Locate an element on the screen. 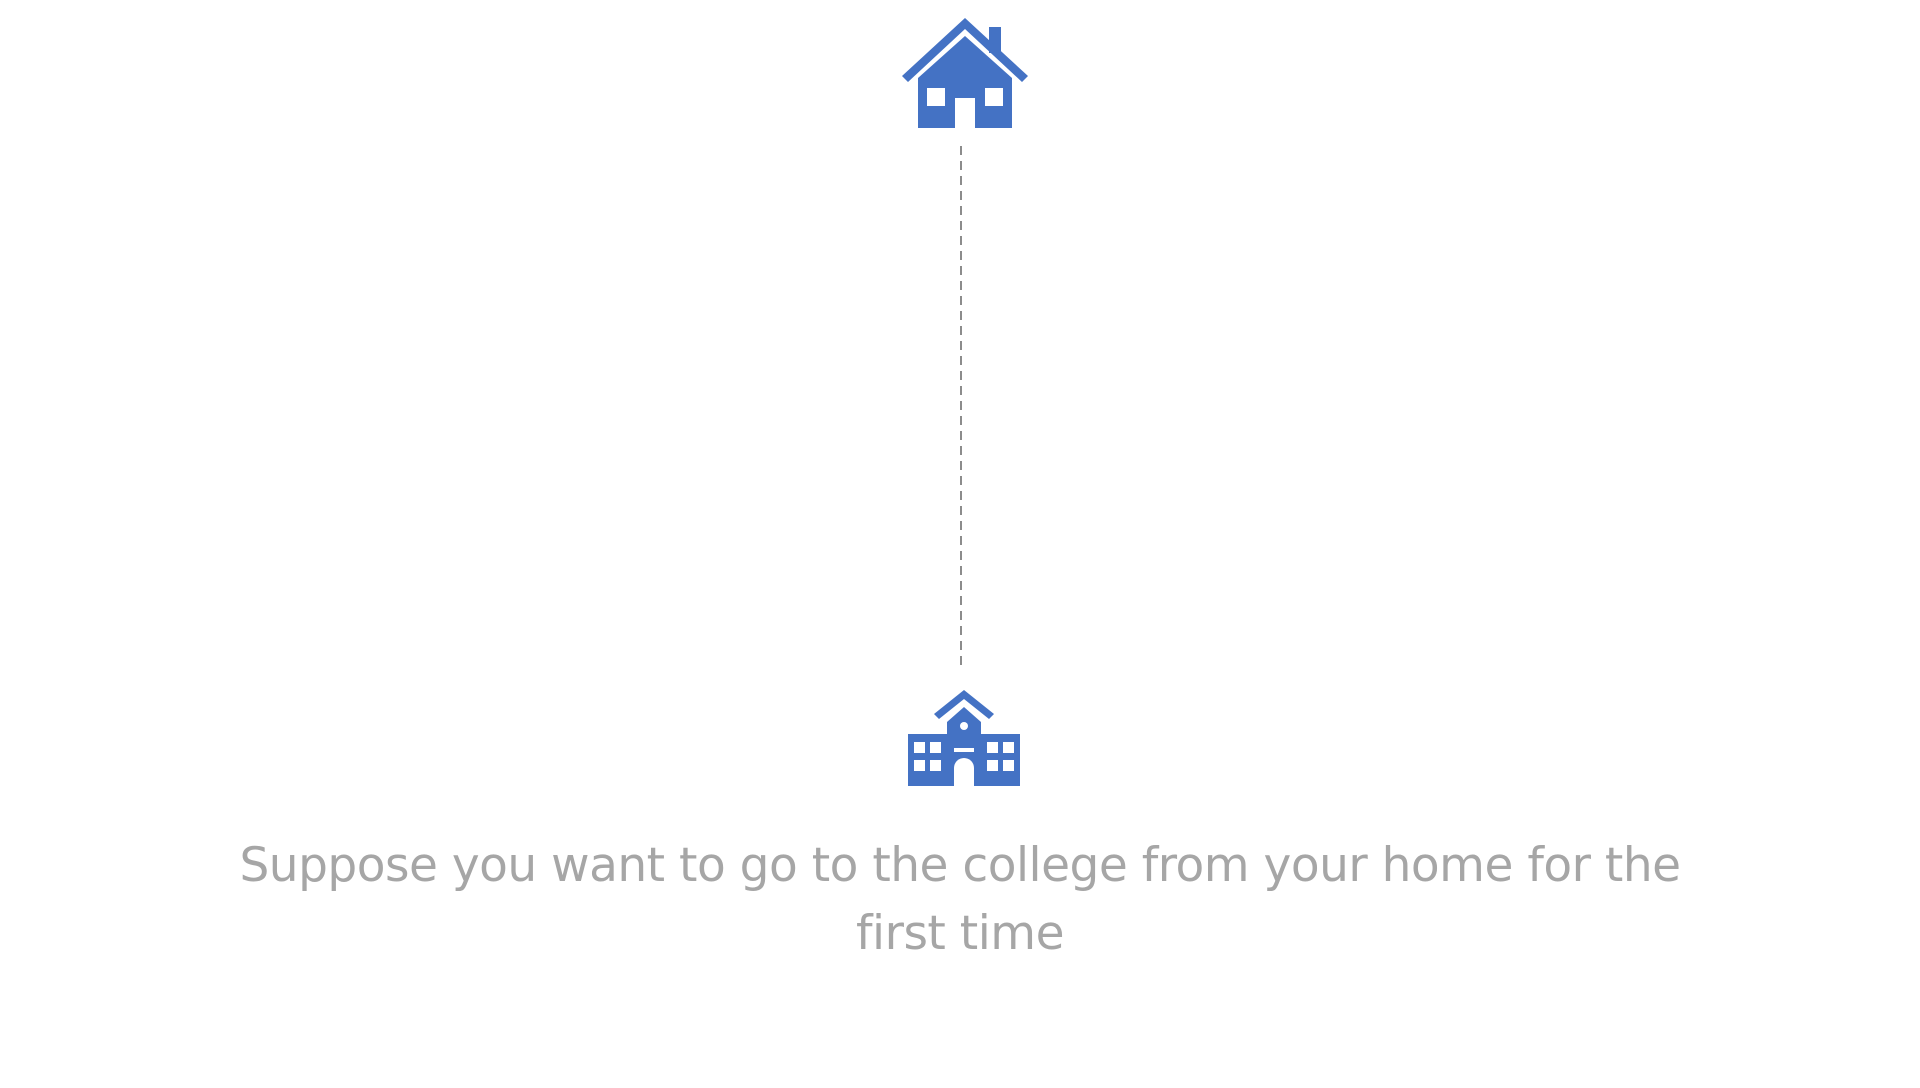 This screenshot has height=1088, width=1920. dashed-connector-line is located at coordinates (961, 406).